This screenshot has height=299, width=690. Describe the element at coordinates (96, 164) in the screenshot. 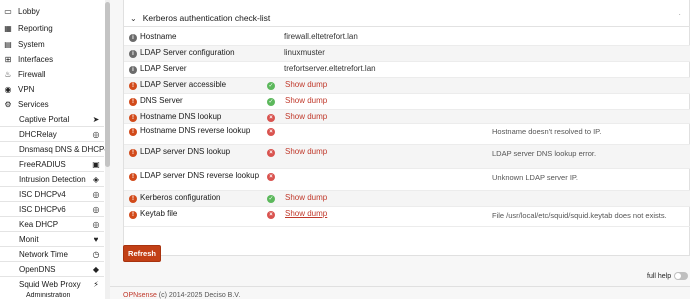

I see `list-icon: ▣` at that location.